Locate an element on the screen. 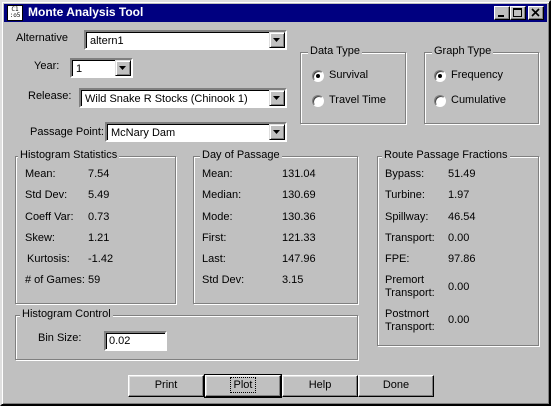  plot-button-label: Plot is located at coordinates (243, 385).